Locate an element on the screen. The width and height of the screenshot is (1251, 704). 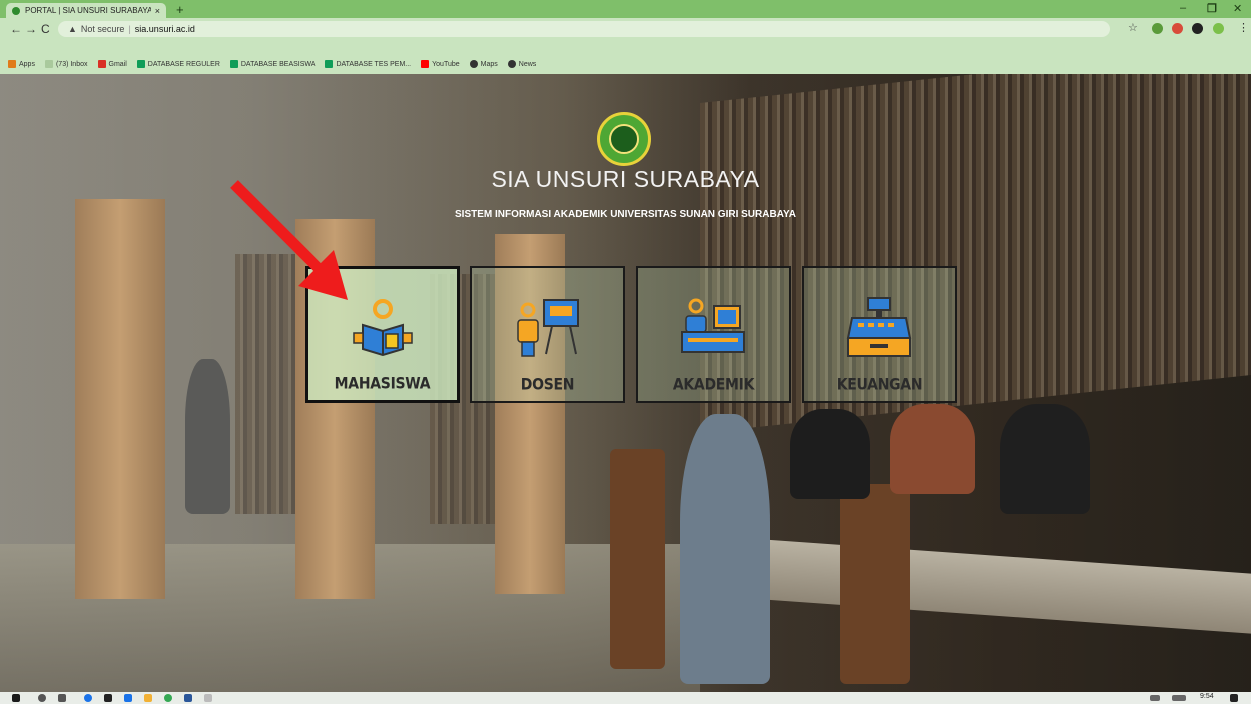
menu-kebab-icon: ⋮ is located at coordinates (1243, 27).